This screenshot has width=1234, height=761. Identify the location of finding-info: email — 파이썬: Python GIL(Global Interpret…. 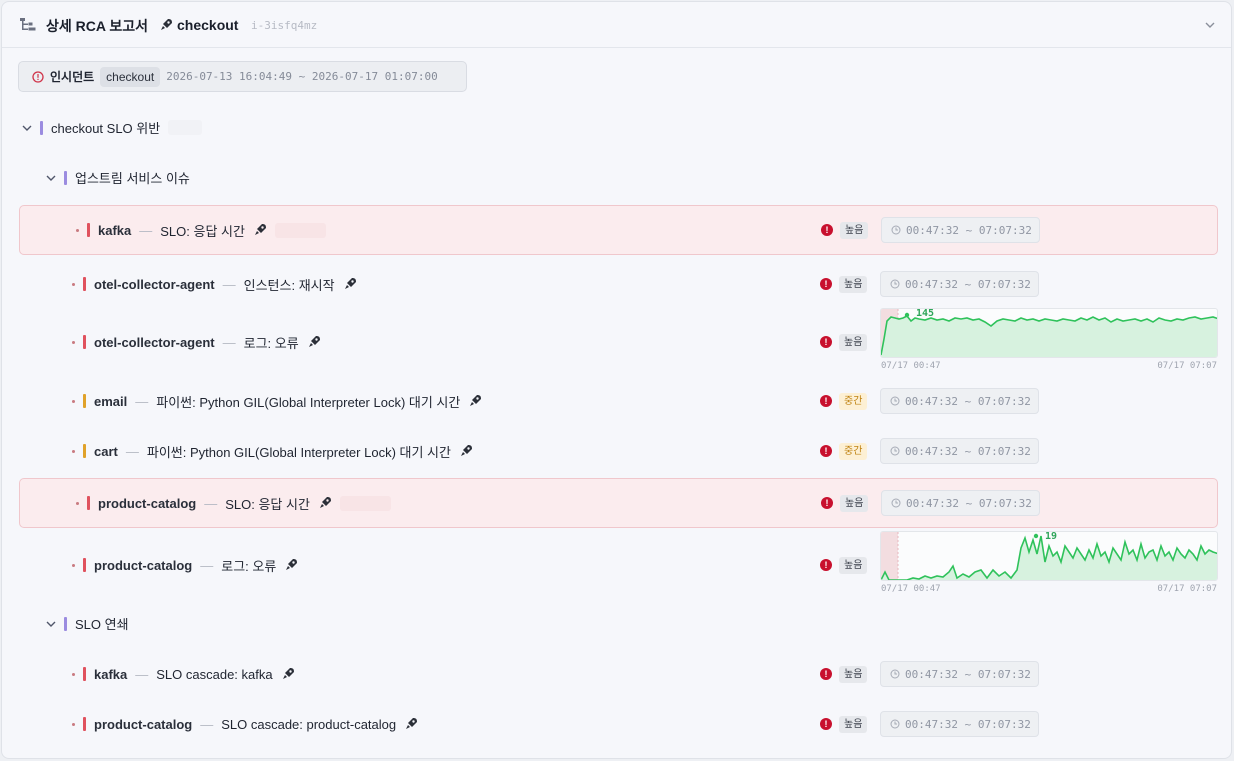
(277, 401).